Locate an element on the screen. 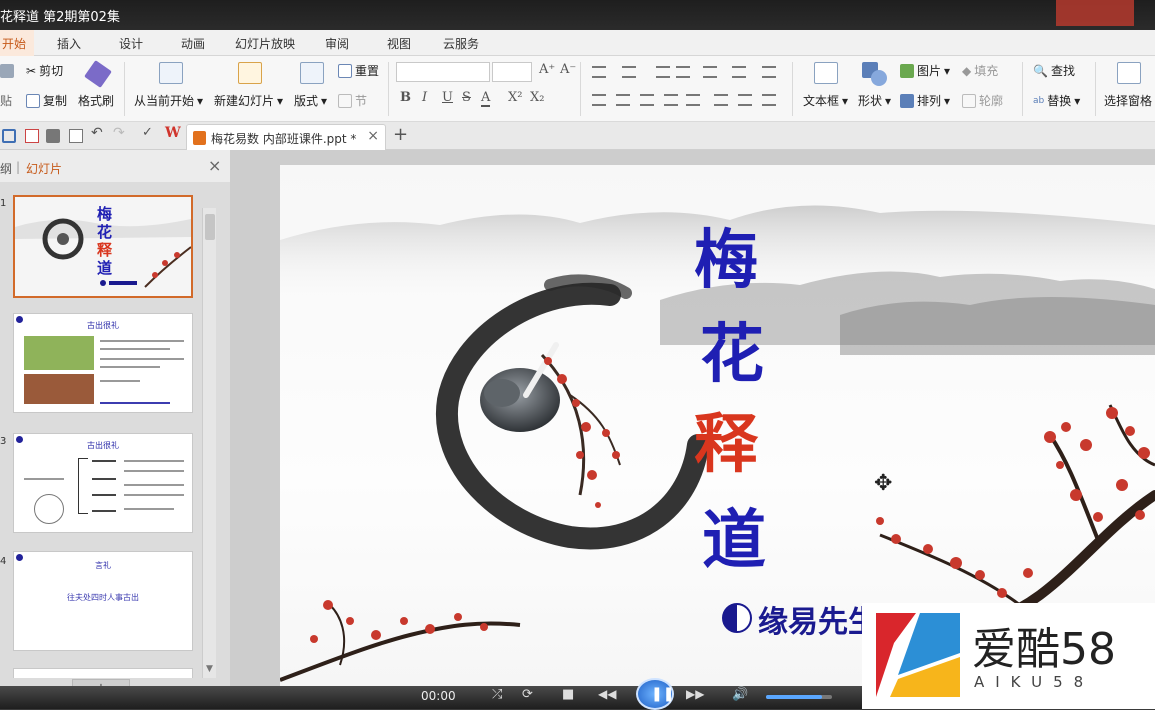  print-preview-icon is located at coordinates (32, 136).